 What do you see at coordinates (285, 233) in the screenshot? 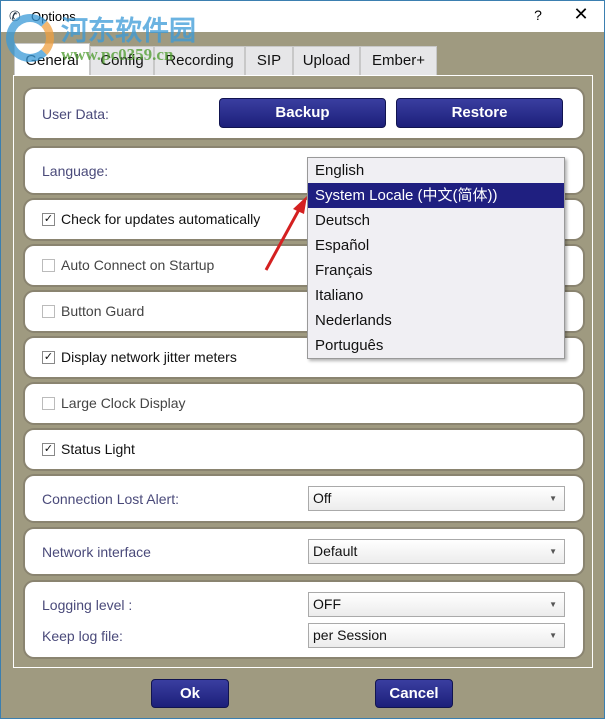
I see `annotation-arrow-icon` at bounding box center [285, 233].